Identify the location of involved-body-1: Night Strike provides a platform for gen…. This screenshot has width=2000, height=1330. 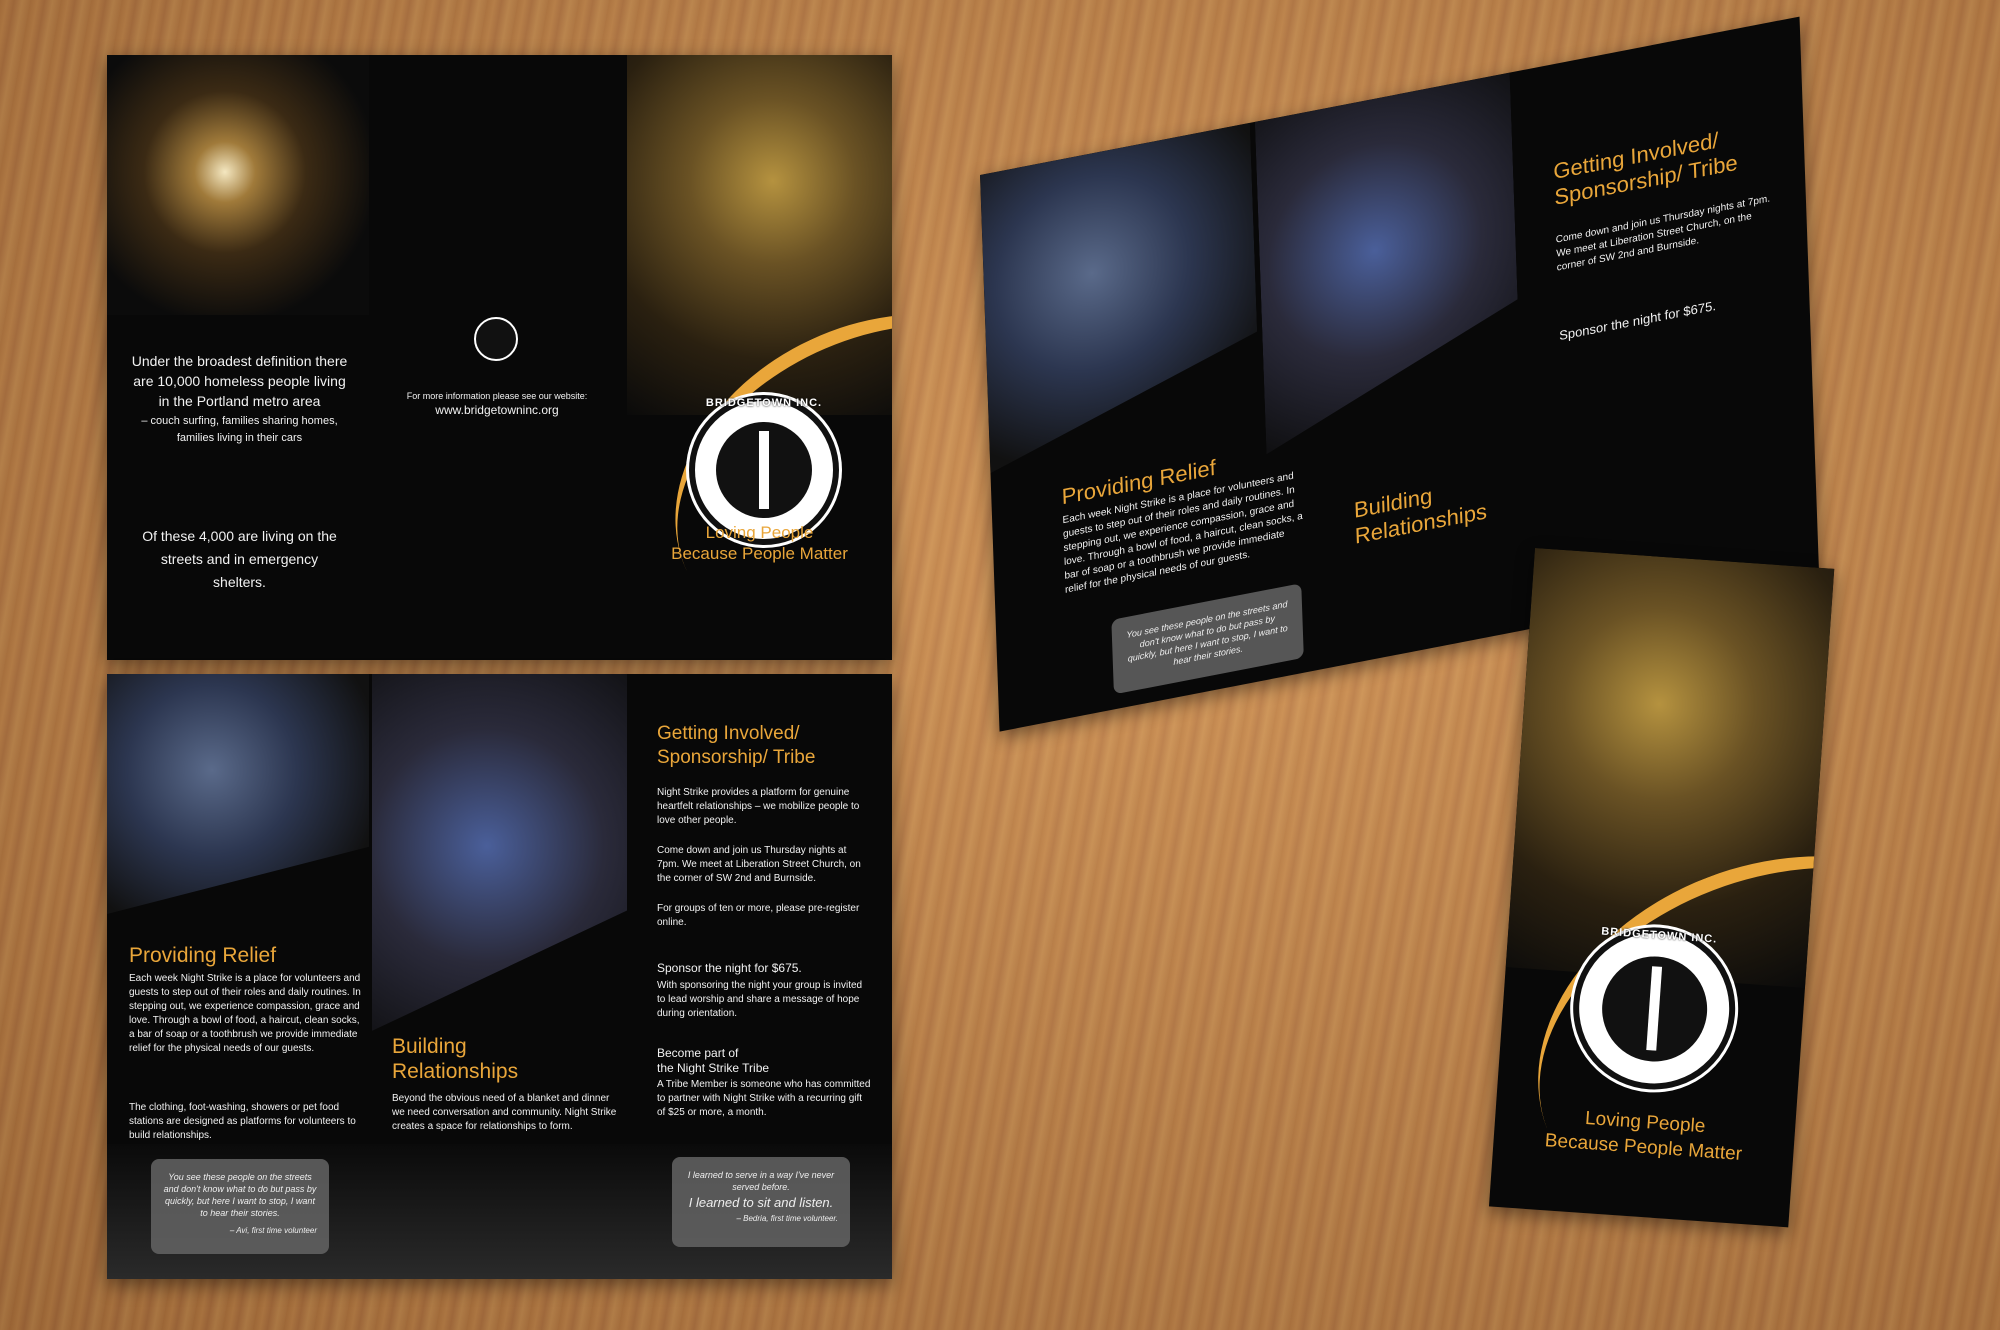
(758, 806).